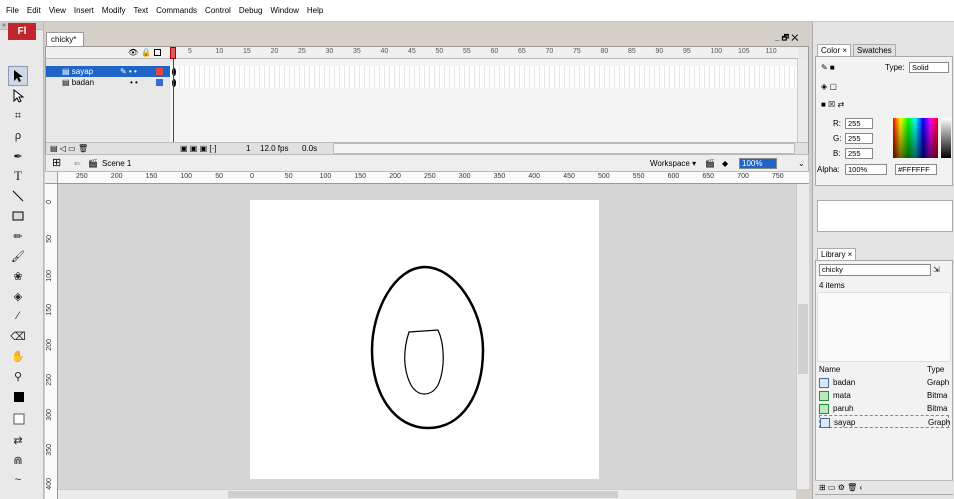  What do you see at coordinates (673, 163) in the screenshot?
I see `workspace-menu: Workspace ▾` at bounding box center [673, 163].